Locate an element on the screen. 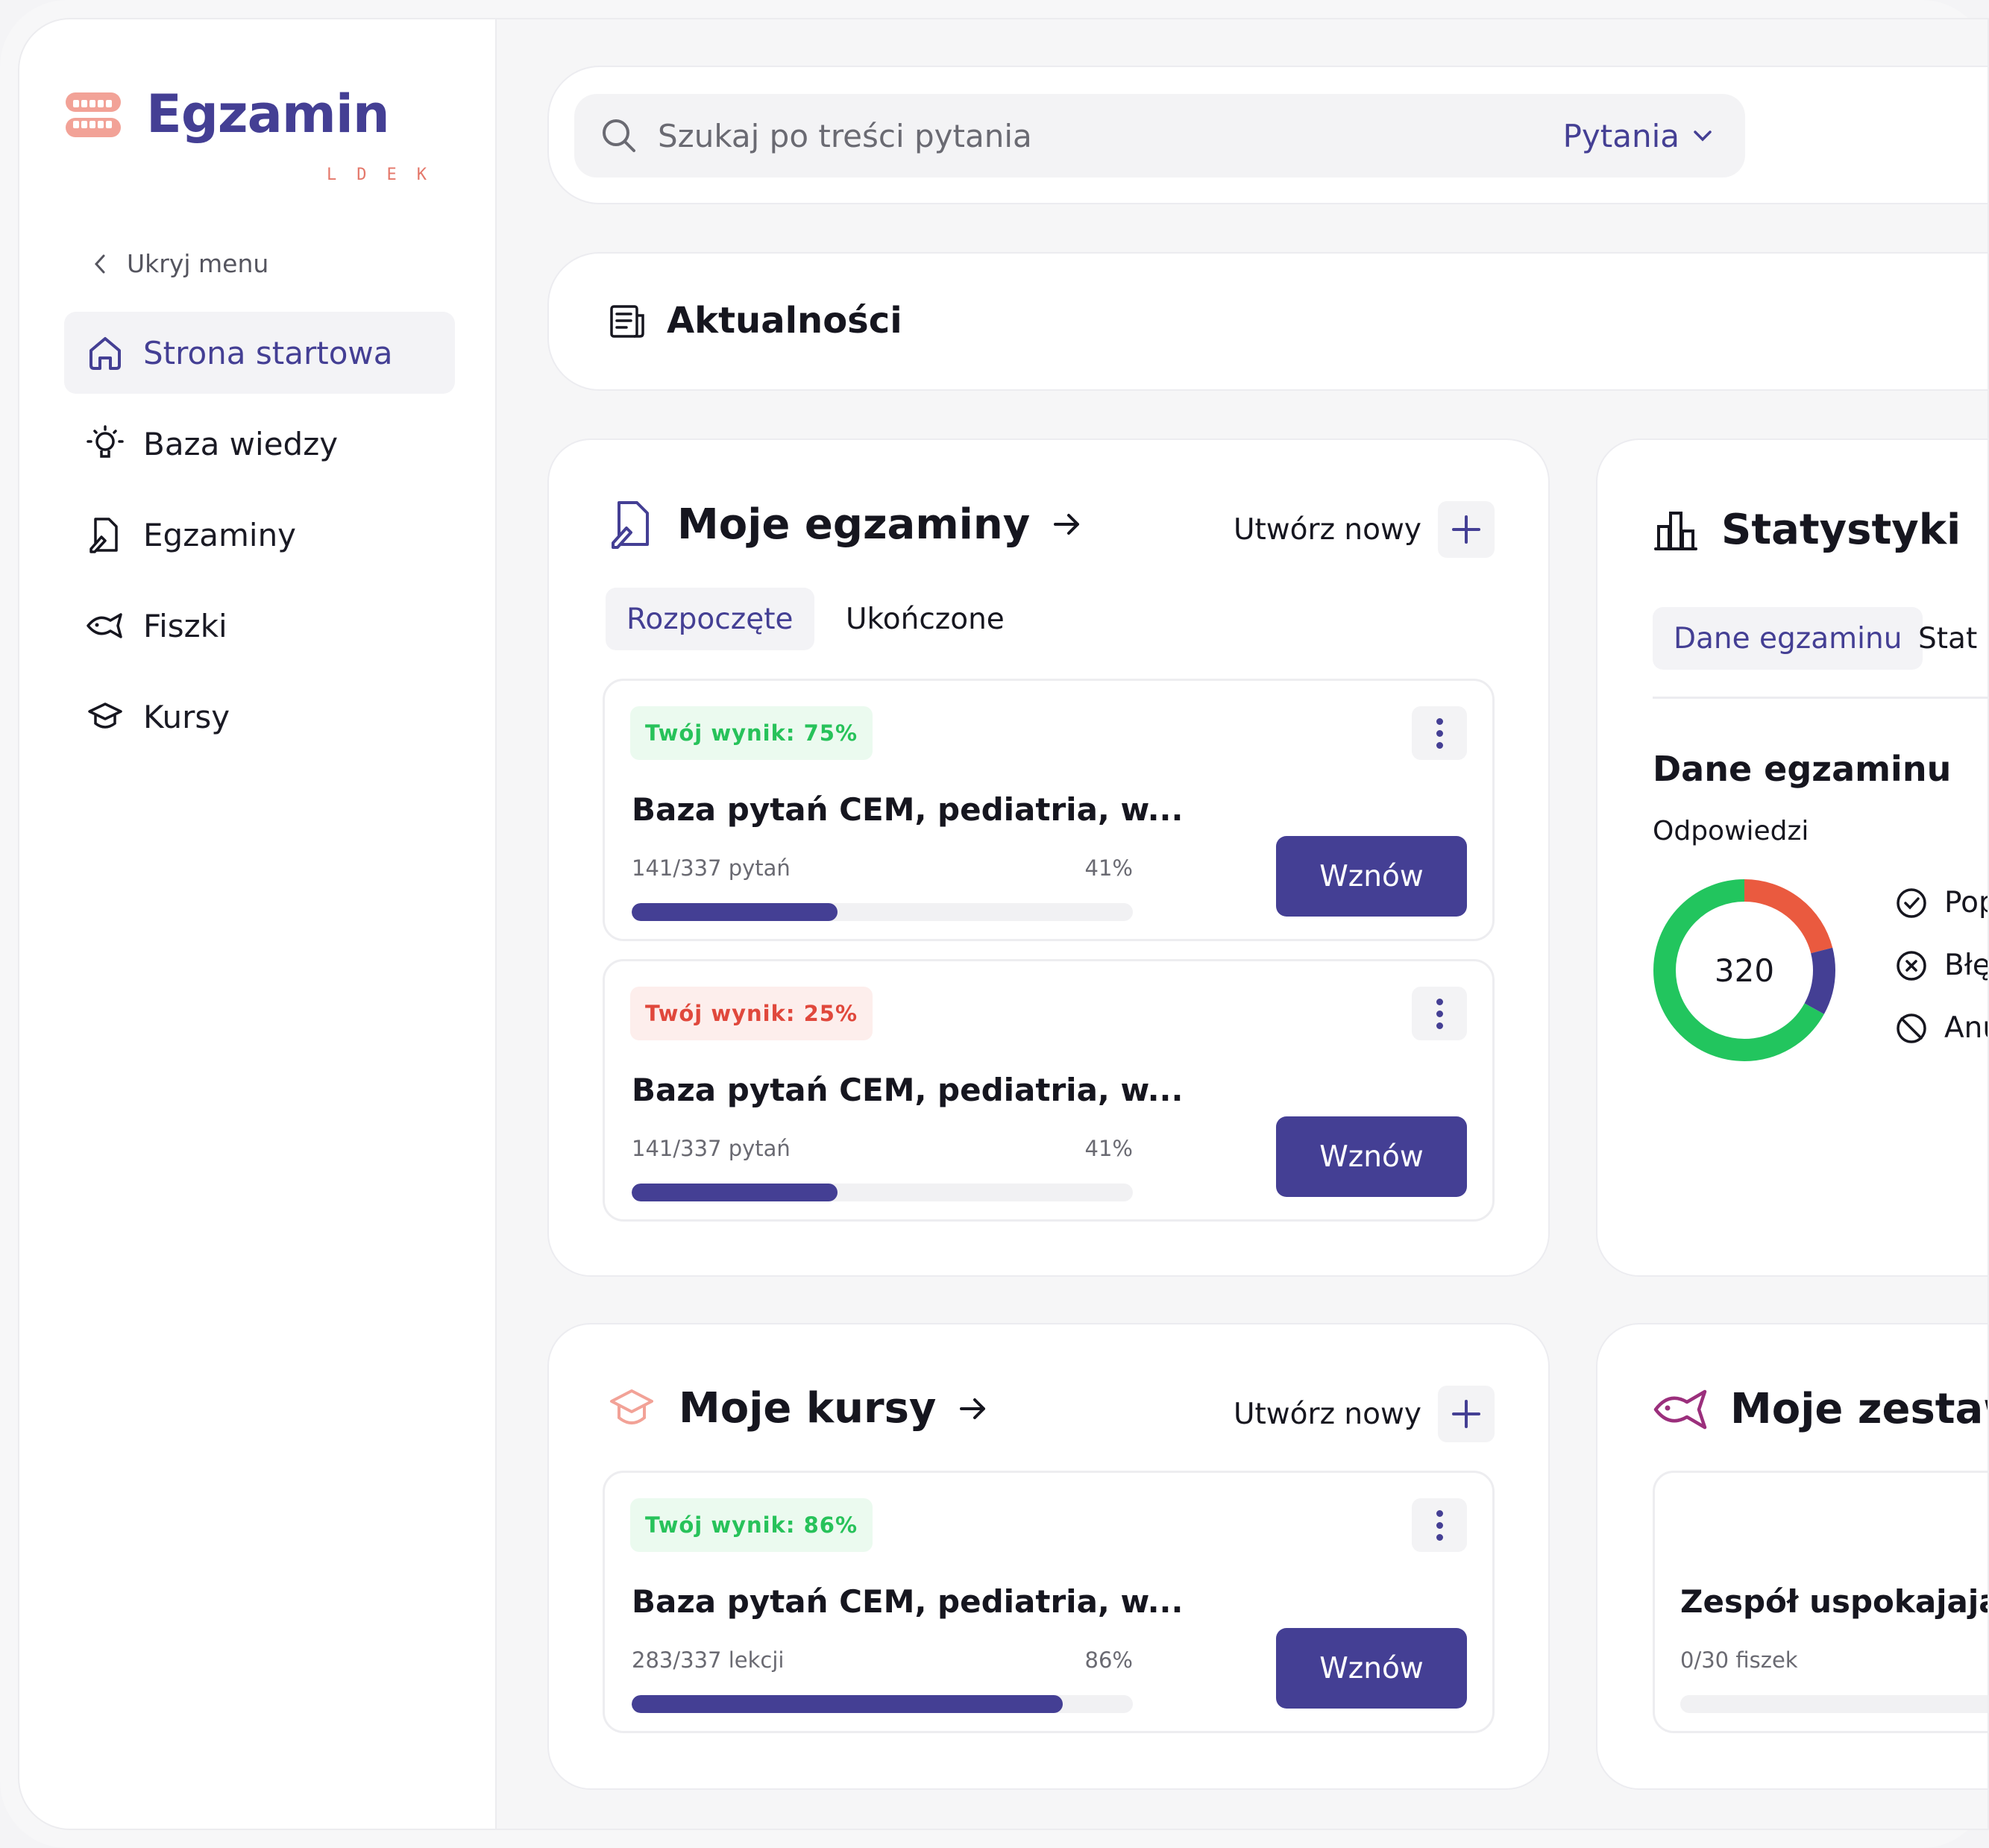 This screenshot has height=1848, width=1989. legend-cancelled: Anul is located at coordinates (1941, 1028).